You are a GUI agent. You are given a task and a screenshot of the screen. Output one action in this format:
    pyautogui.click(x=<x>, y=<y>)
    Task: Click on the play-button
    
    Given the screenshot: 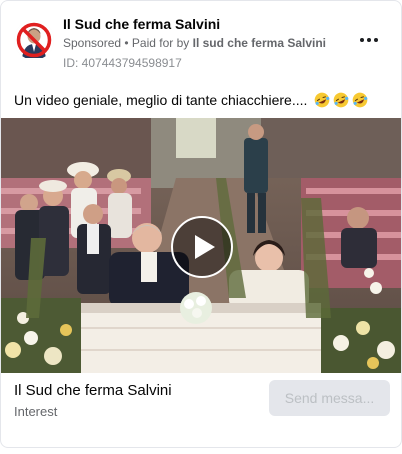 What is the action you would take?
    pyautogui.click(x=202, y=247)
    